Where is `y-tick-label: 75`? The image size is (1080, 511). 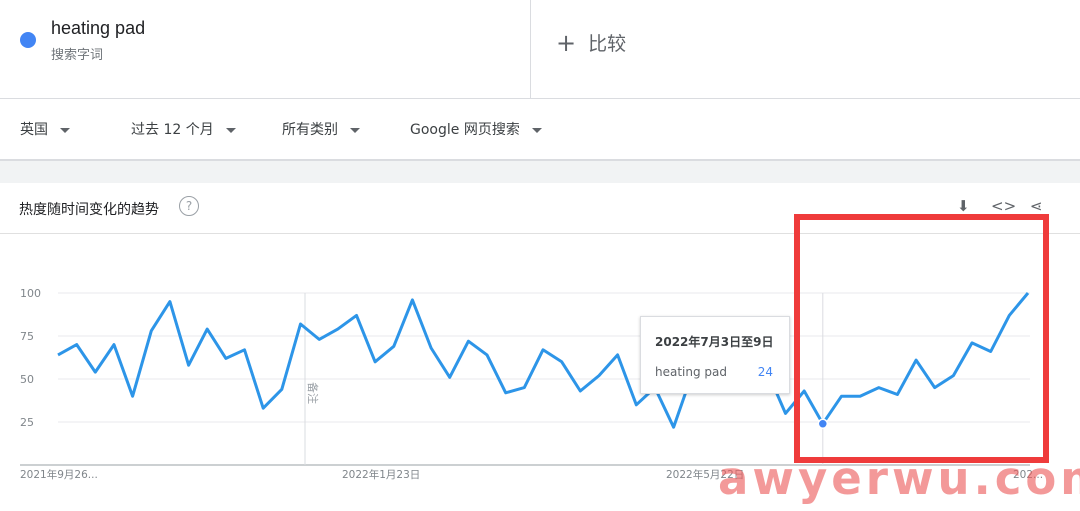
y-tick-label: 75 is located at coordinates (27, 336).